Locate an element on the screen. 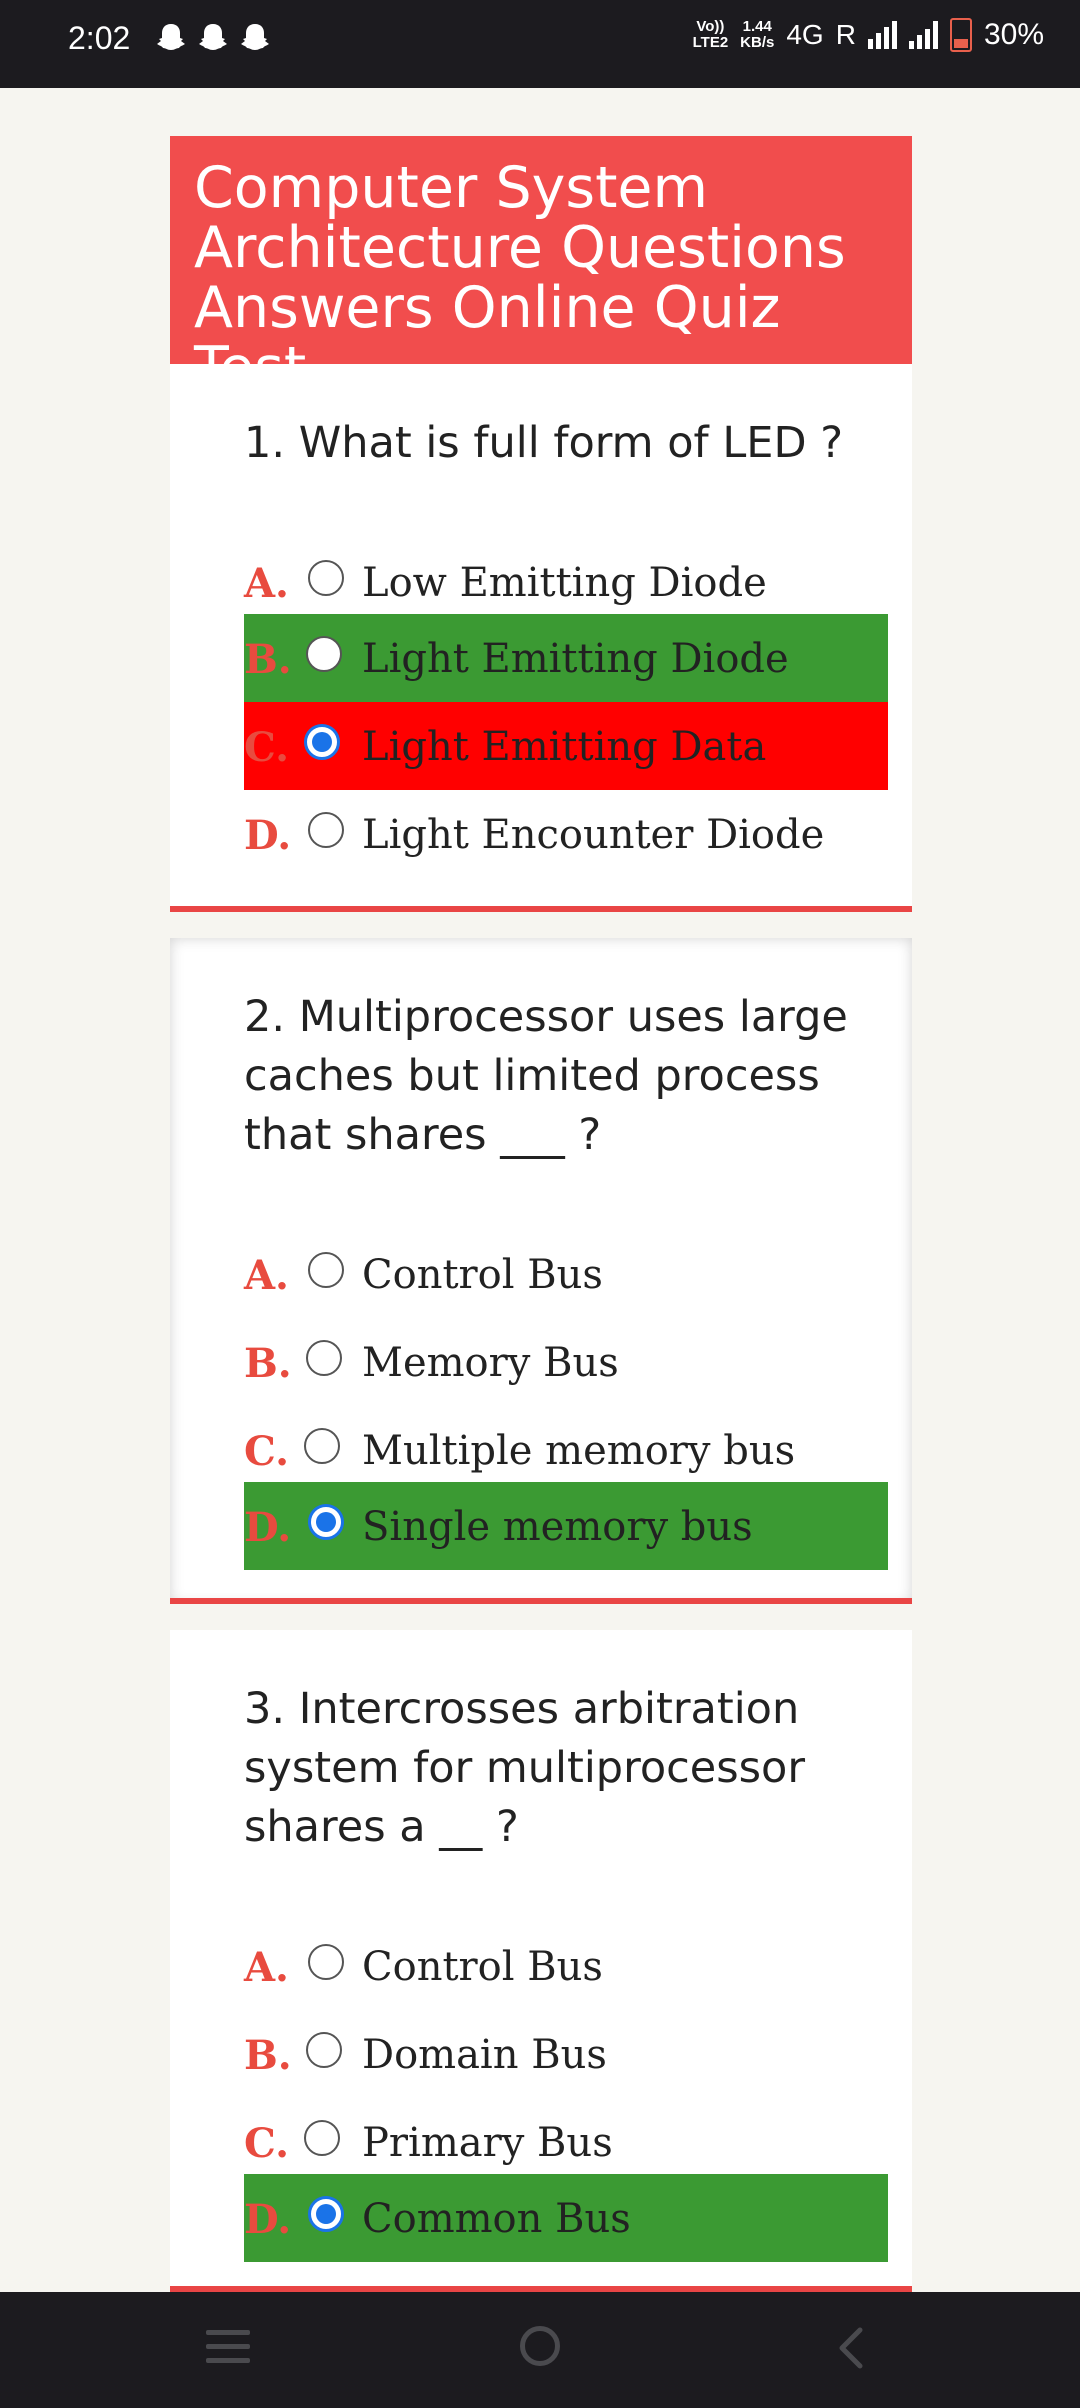 The width and height of the screenshot is (1080, 2408). back-icon is located at coordinates (850, 2348).